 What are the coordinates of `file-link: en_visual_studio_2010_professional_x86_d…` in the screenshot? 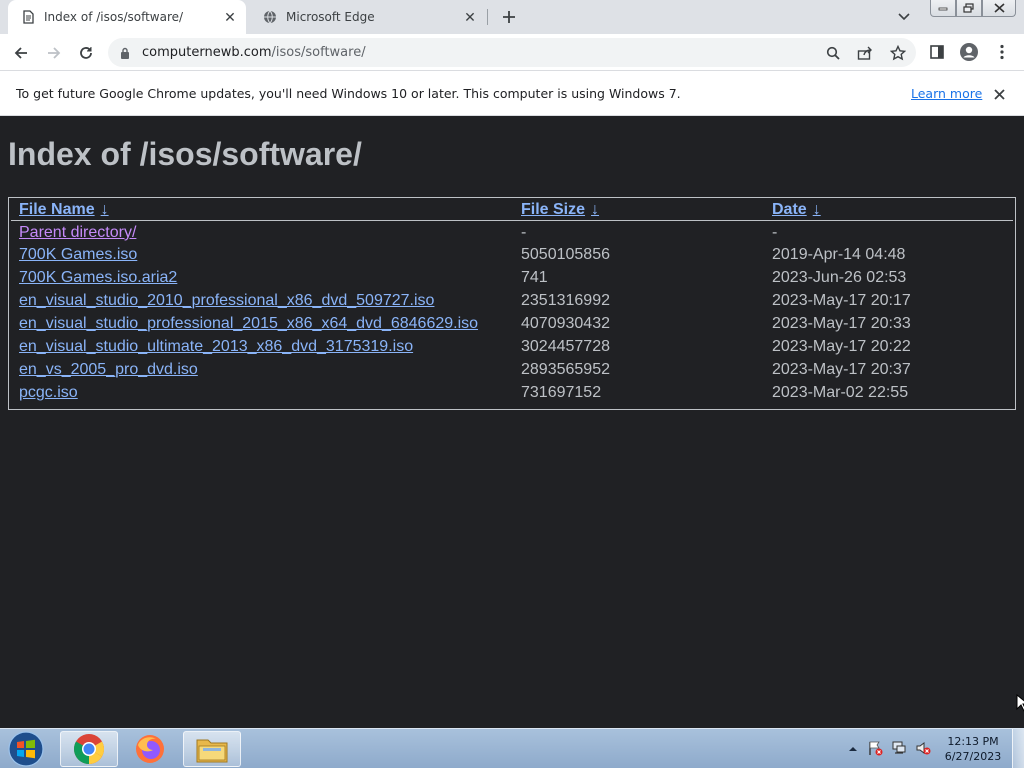 It's located at (226, 300).